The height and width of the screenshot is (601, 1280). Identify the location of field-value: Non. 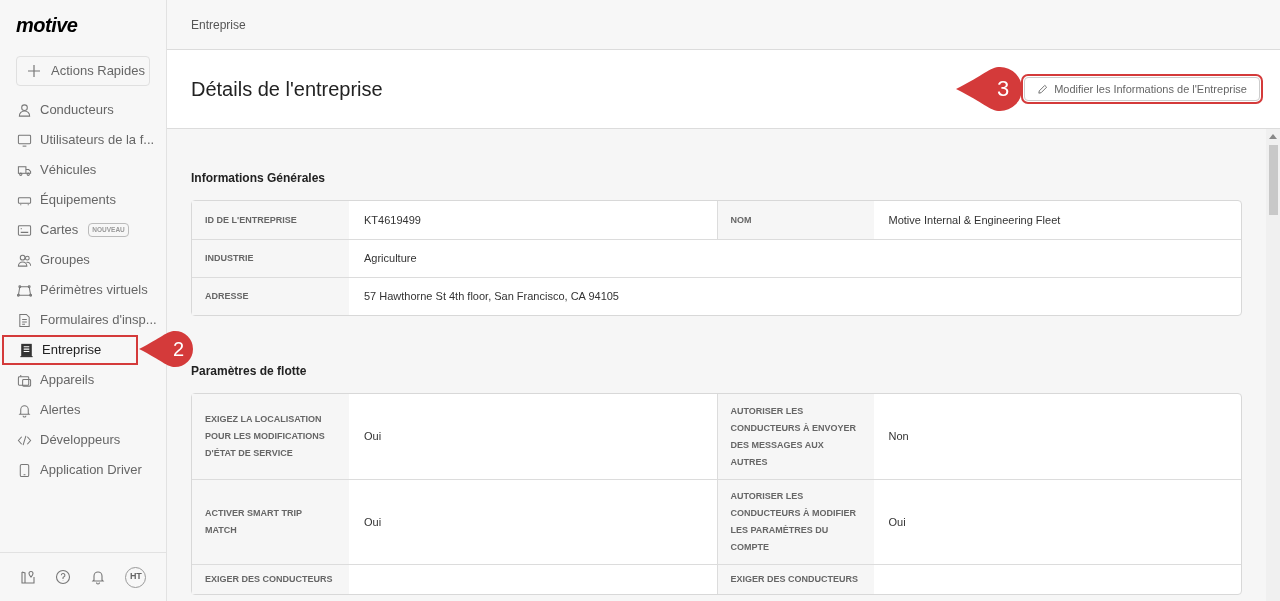
(898, 437).